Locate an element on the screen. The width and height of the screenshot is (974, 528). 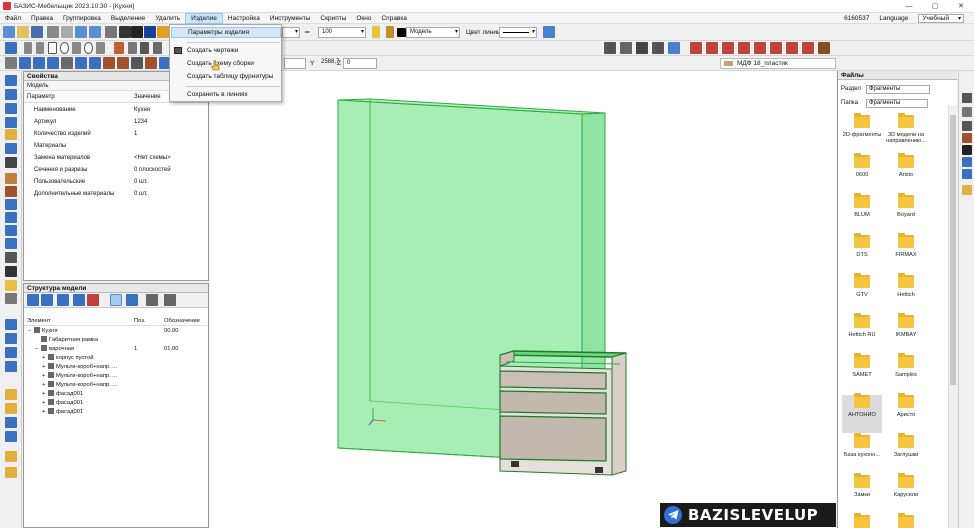
print-icon is located at coordinates (53, 32).